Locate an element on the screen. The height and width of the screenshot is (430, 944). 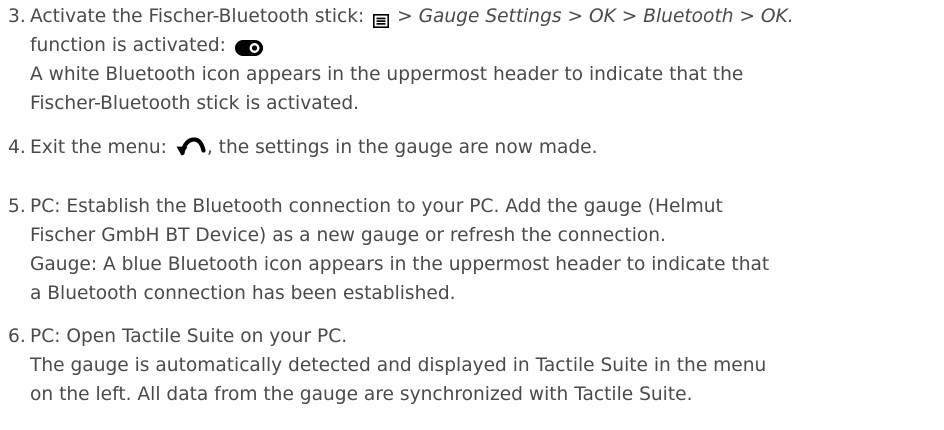
path-bluetooth: Bluetooth is located at coordinates (688, 16).